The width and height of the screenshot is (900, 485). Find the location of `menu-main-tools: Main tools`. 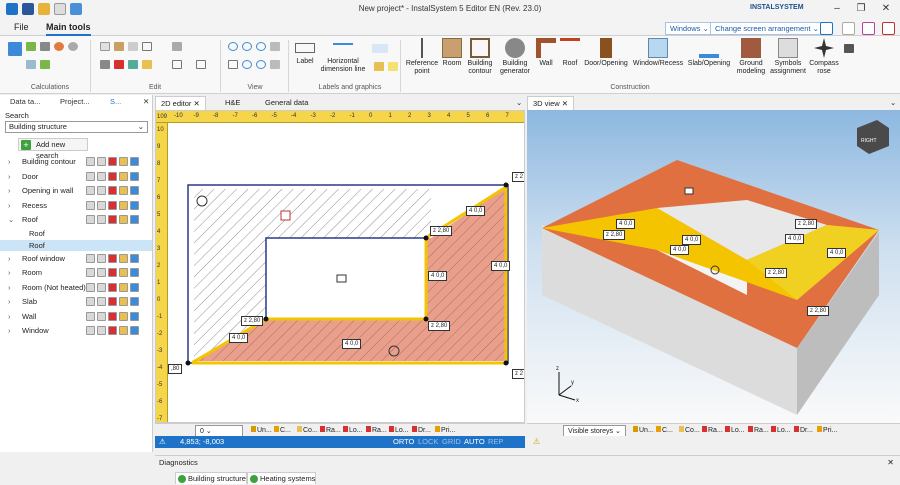

menu-main-tools: Main tools is located at coordinates (68, 29).